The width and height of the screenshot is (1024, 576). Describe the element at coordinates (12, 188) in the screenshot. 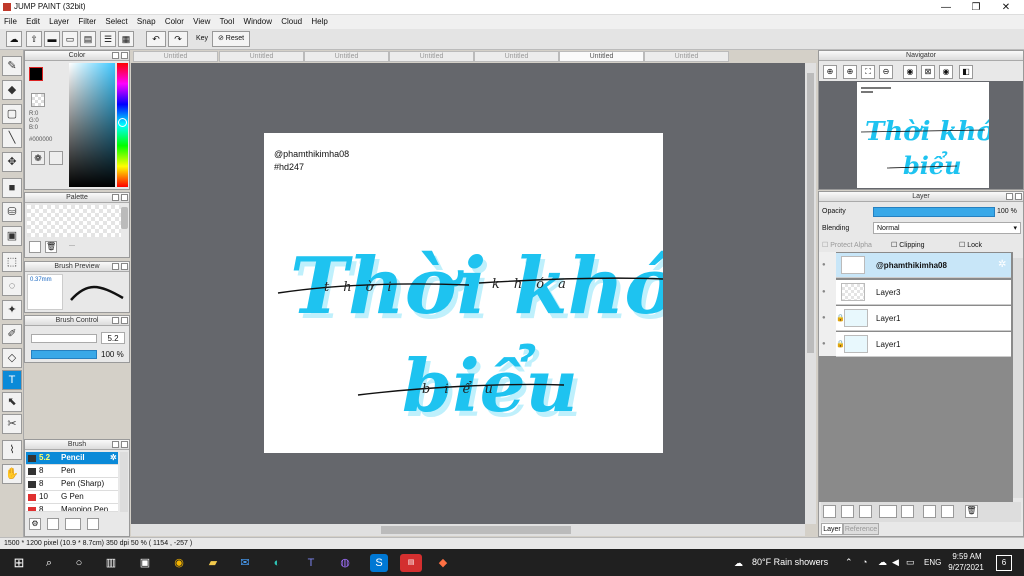

I see `fill-rect-tool-icon: ■` at that location.